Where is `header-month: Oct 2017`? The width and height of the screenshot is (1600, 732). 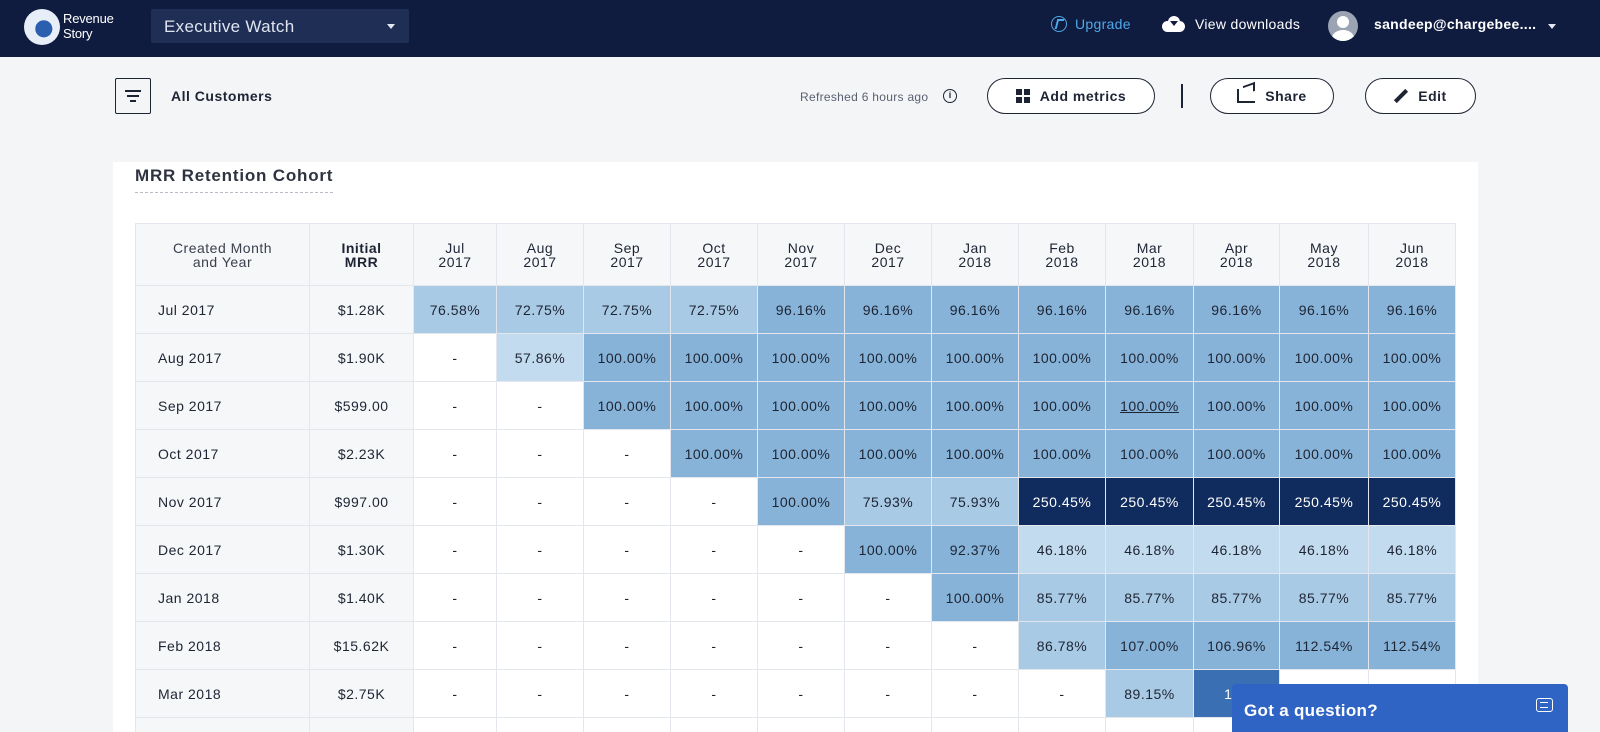 header-month: Oct 2017 is located at coordinates (714, 254).